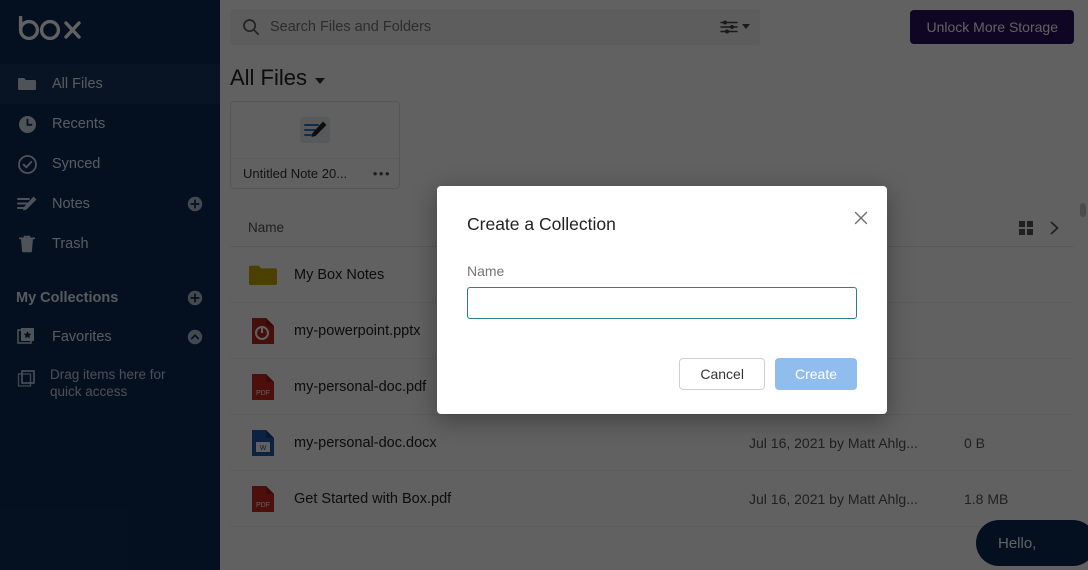 The height and width of the screenshot is (570, 1088). Describe the element at coordinates (541, 224) in the screenshot. I see `dialog-title: Create a Collection` at that location.